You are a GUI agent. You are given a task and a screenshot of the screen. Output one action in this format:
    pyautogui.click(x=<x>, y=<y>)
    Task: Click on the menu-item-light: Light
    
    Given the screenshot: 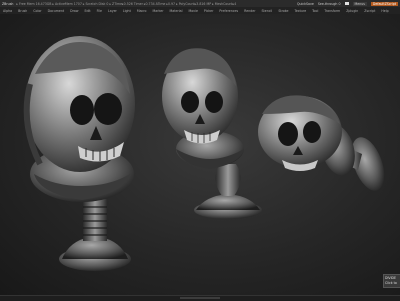 What is the action you would take?
    pyautogui.click(x=127, y=11)
    